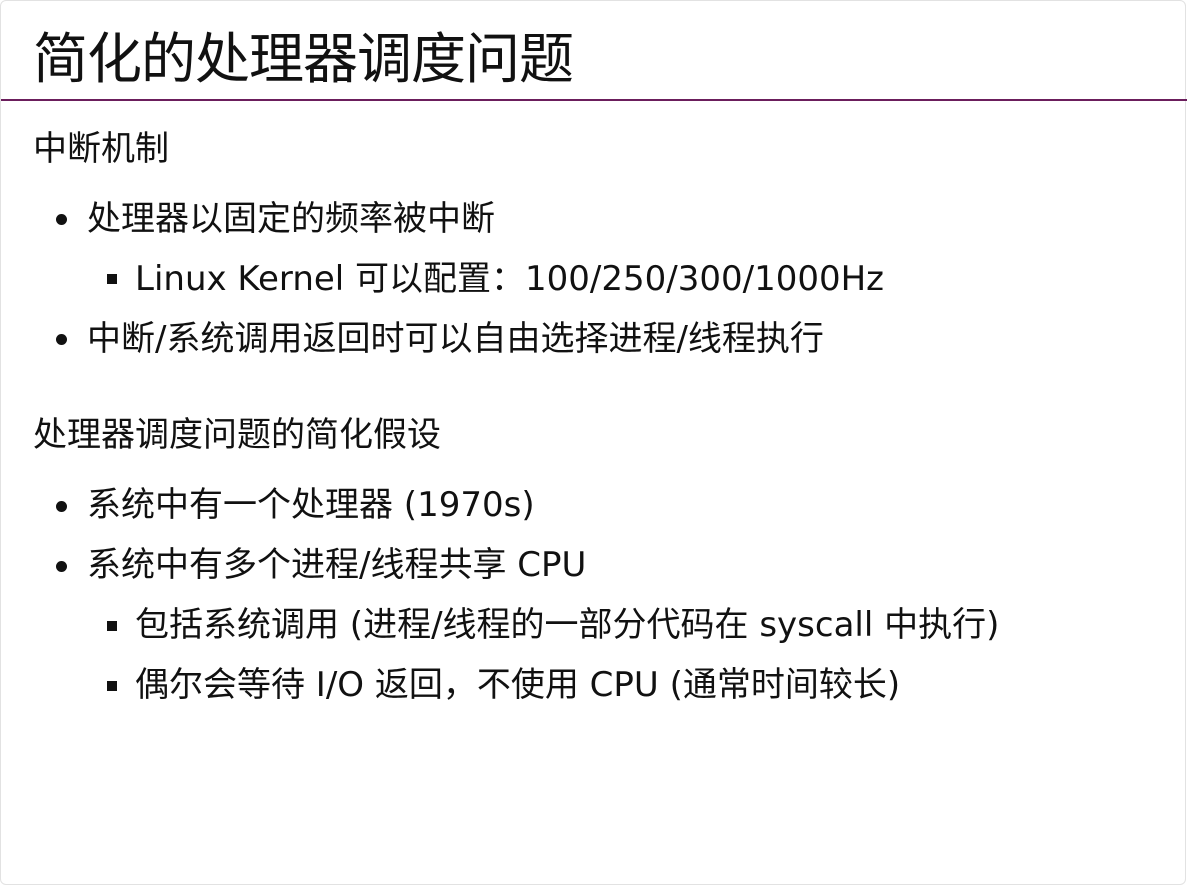 The height and width of the screenshot is (887, 1188). Describe the element at coordinates (518, 685) in the screenshot. I see `list-item: 偶尔会等待 I/O 返回，不使用 CPU (通常时间较长)` at that location.